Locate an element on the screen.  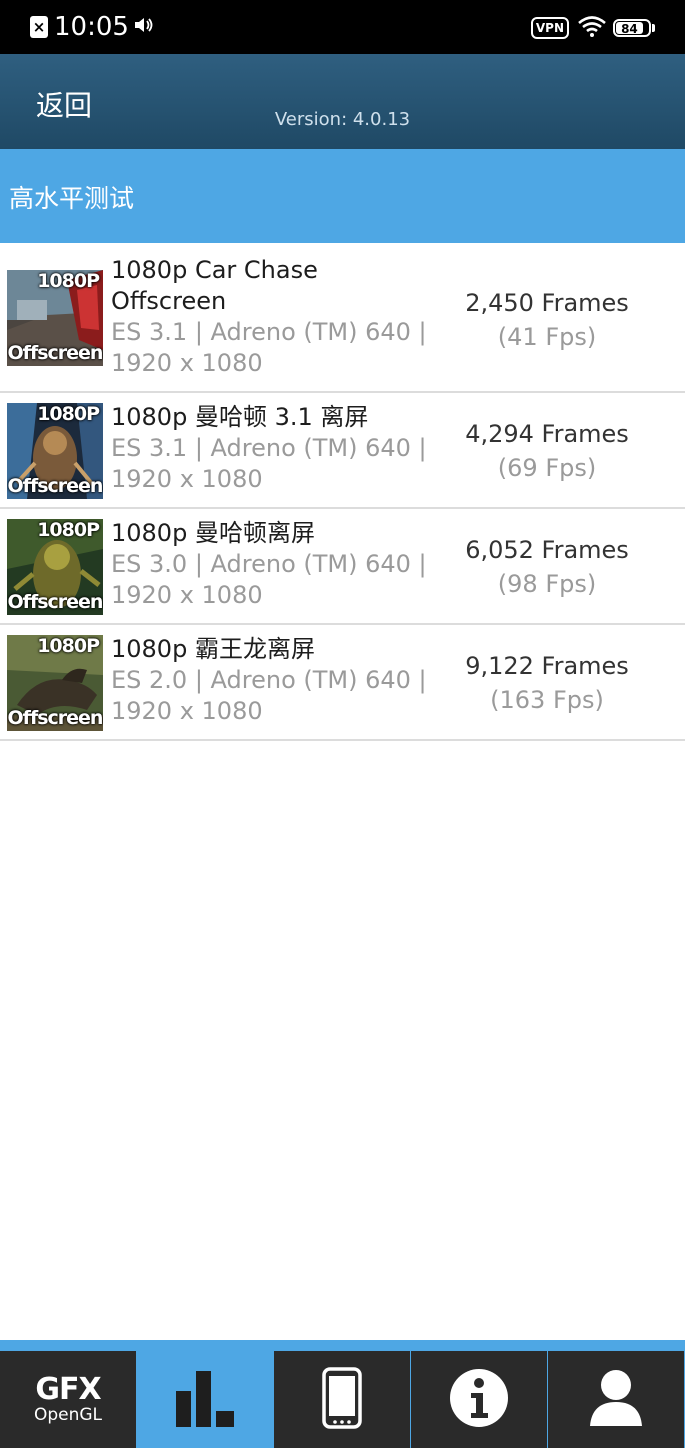
battery-level: 84 is located at coordinates (629, 28).